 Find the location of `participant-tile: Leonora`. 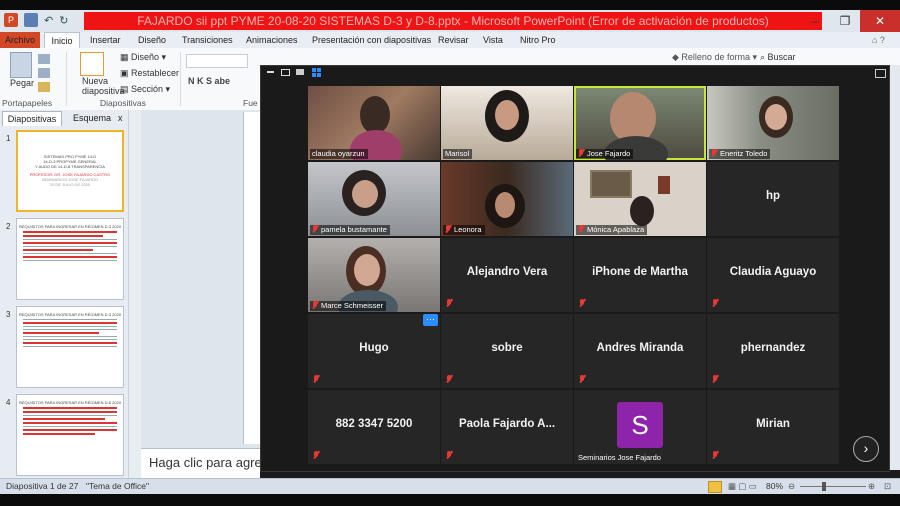

participant-tile: Leonora is located at coordinates (507, 199).